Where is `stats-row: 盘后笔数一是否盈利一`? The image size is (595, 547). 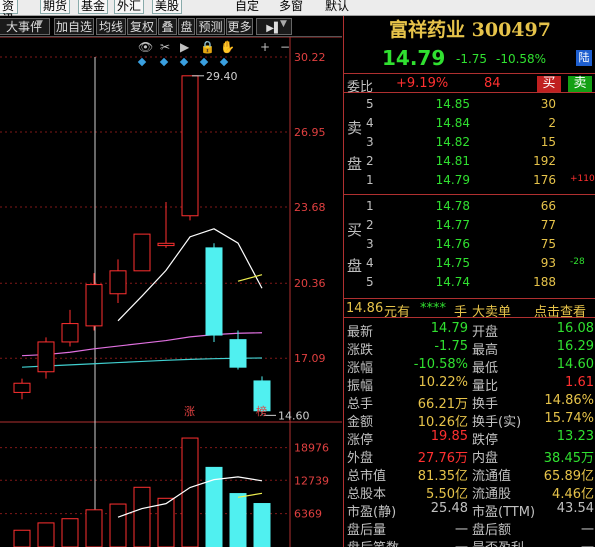 stats-row: 盘后笔数一是否盈利一 is located at coordinates (469, 542).